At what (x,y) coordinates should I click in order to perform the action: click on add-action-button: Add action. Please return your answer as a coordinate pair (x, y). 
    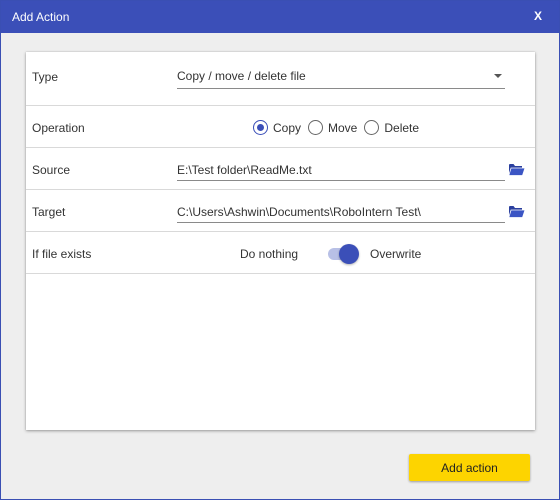
    Looking at the image, I should click on (469, 467).